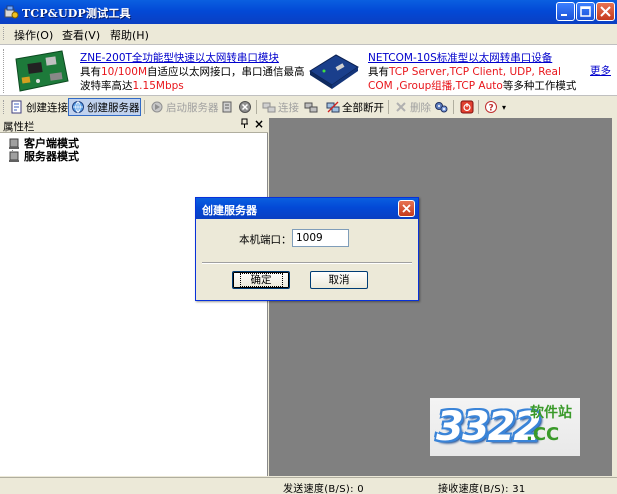  I want to click on tree-item-server-mode: 服务器模式, so click(43, 156).